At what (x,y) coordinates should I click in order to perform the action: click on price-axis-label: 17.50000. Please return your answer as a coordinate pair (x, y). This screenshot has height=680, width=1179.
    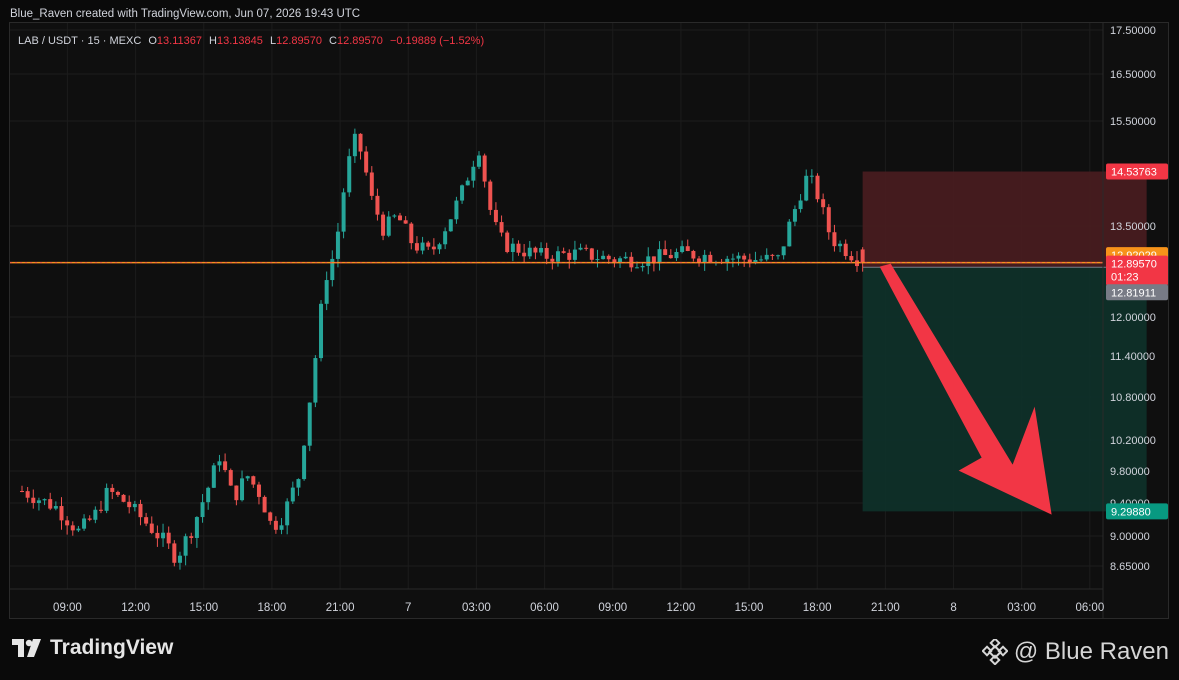
    Looking at the image, I should click on (1133, 31).